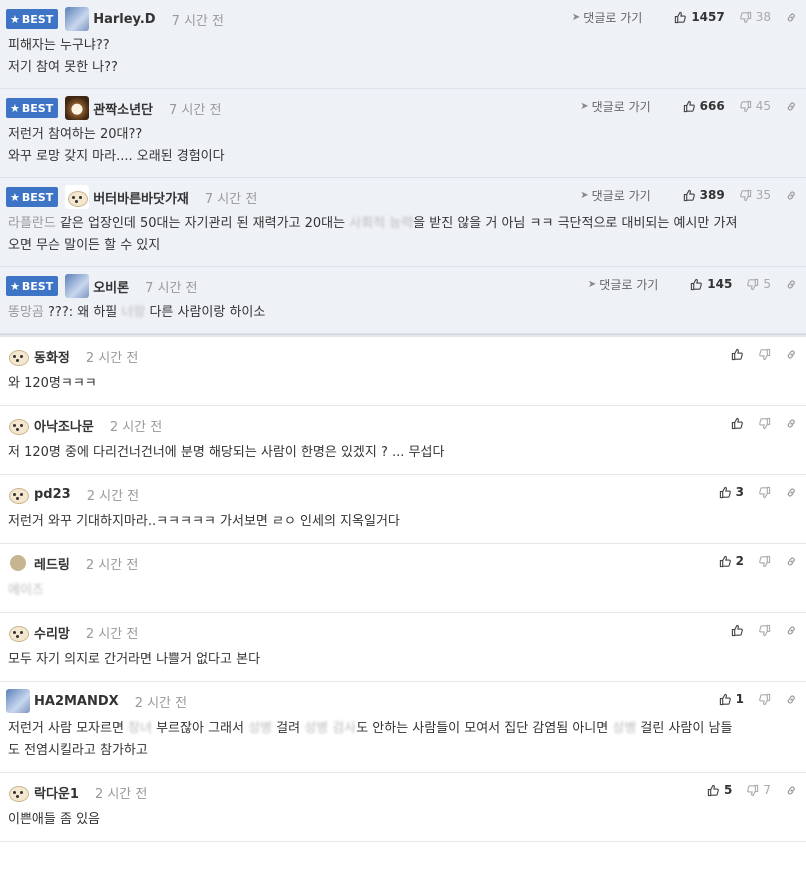 This screenshot has width=806, height=883. Describe the element at coordinates (52, 356) in the screenshot. I see `nickname: 동화정` at that location.